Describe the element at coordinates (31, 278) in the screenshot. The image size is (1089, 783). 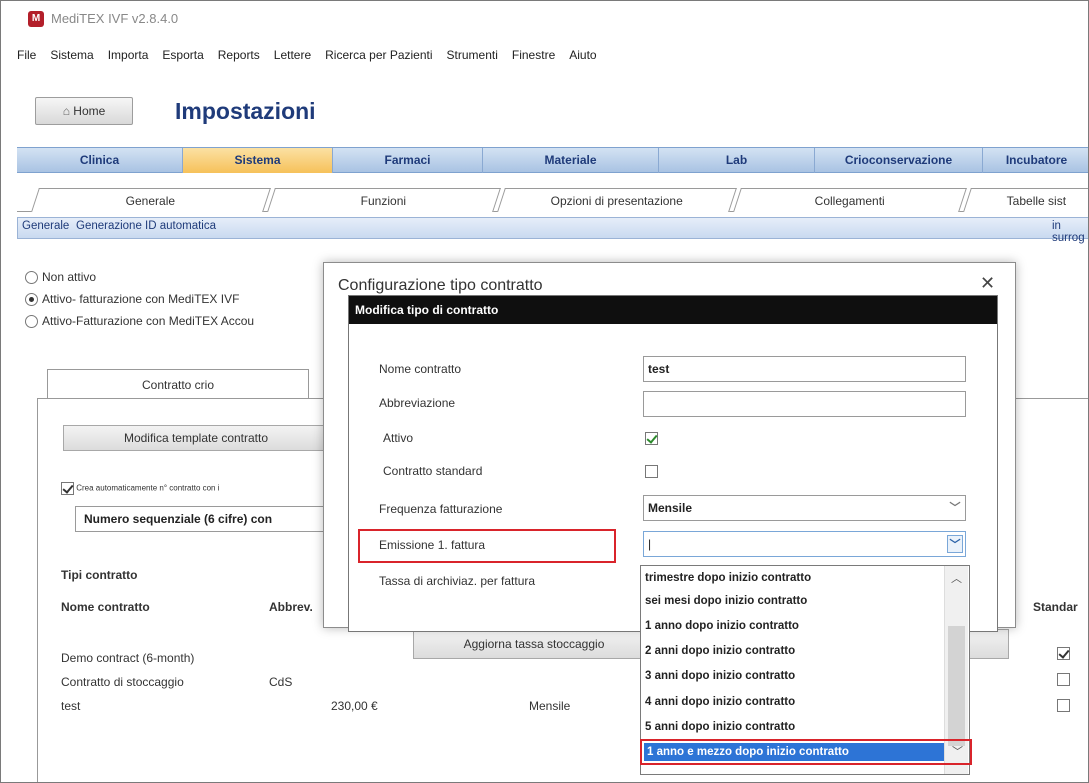
I see `radio-non-attivo-circle` at that location.